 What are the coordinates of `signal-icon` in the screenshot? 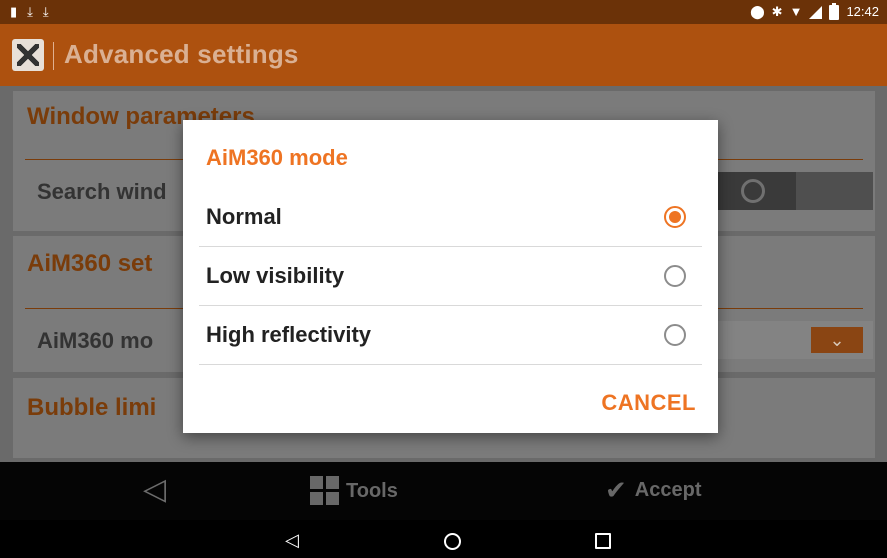 It's located at (816, 12).